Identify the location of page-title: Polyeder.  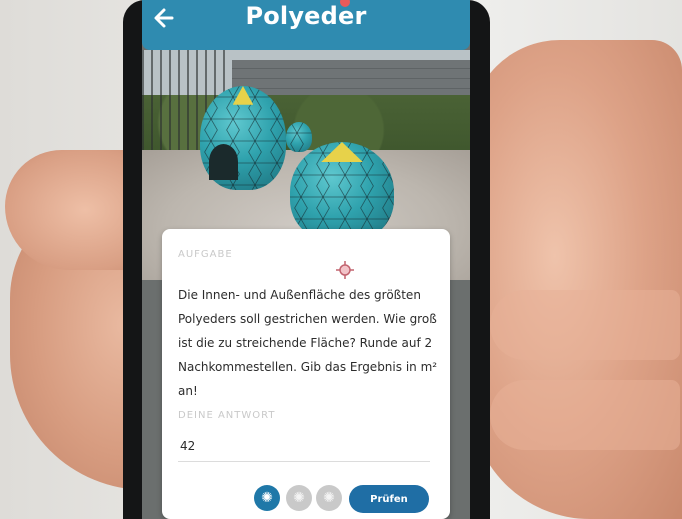
(306, 16).